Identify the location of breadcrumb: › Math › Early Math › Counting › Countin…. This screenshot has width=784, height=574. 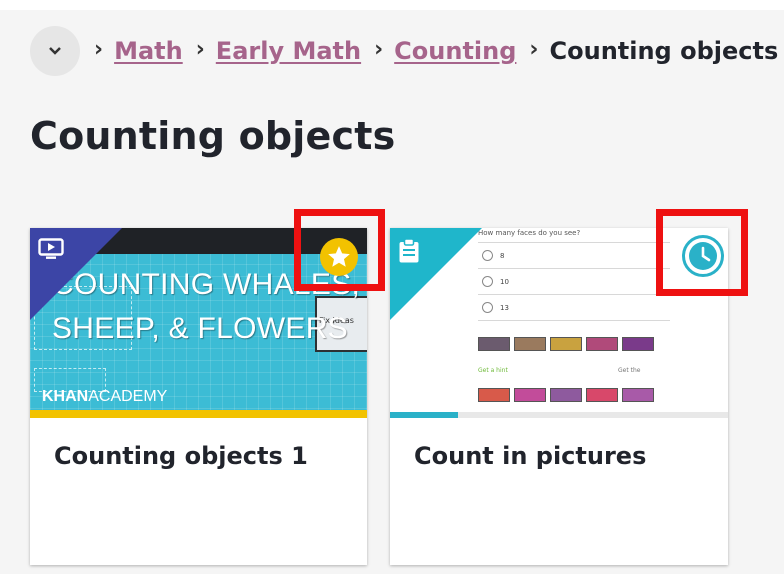
(404, 51).